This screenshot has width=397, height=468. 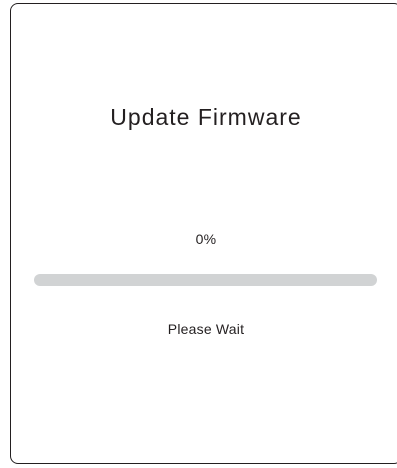 What do you see at coordinates (206, 329) in the screenshot?
I see `status-message: Please Wait` at bounding box center [206, 329].